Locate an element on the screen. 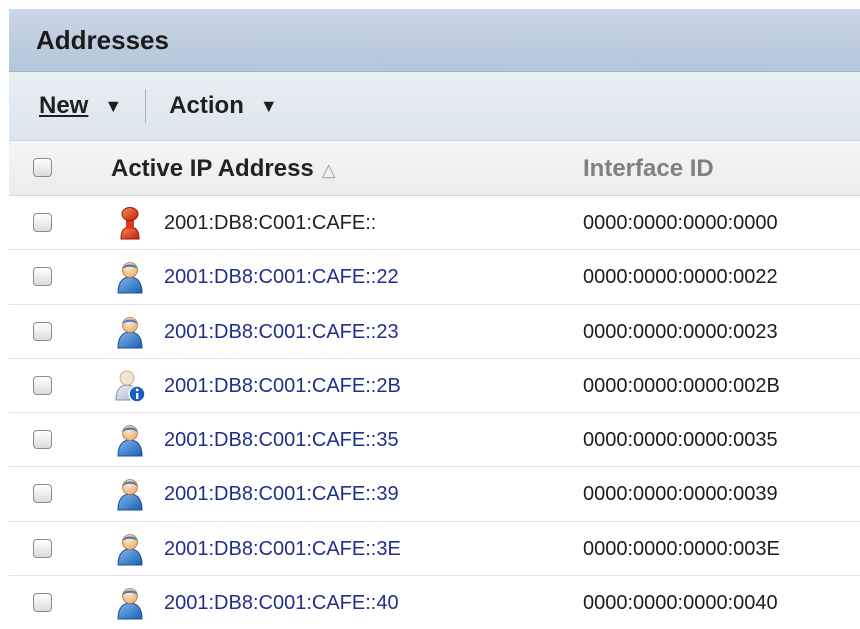 The height and width of the screenshot is (629, 860). interface-id-cell: 0000:0000:0000:003E is located at coordinates (681, 548).